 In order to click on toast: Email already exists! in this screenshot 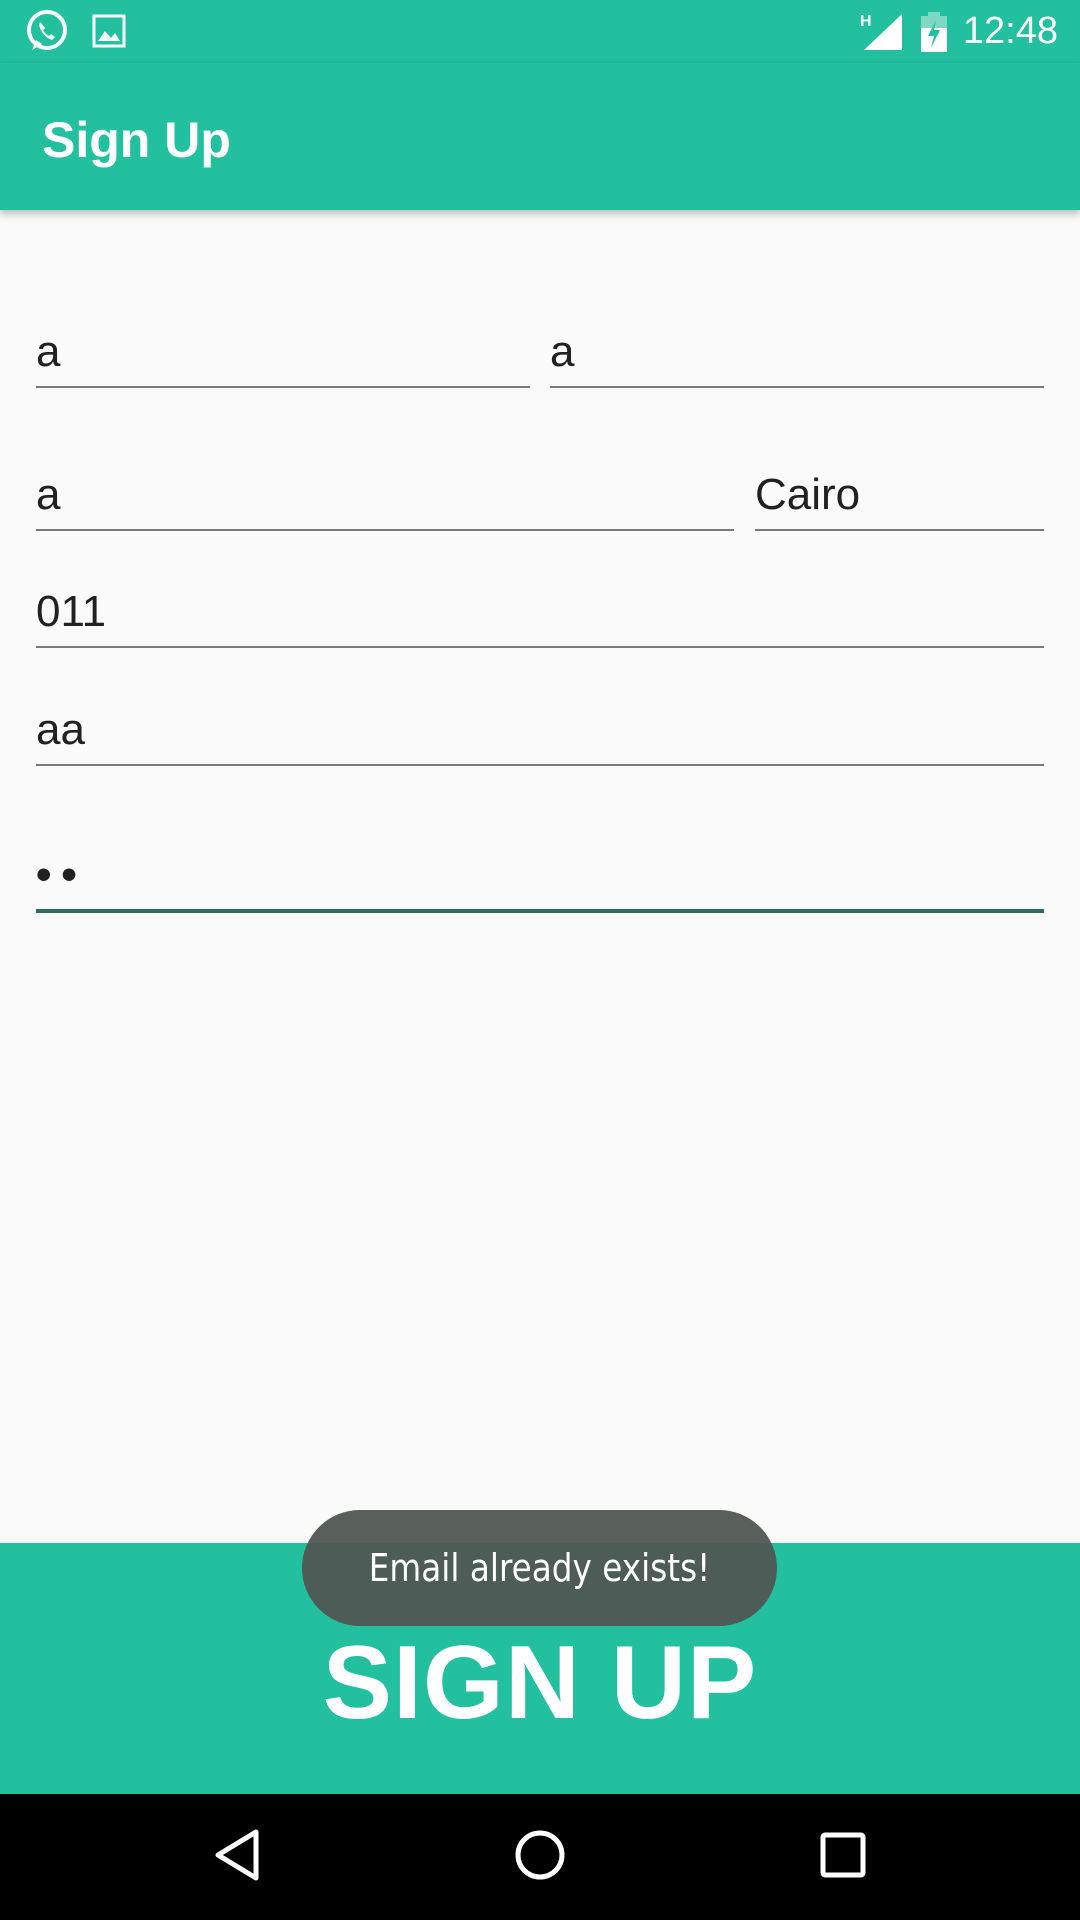, I will do `click(539, 1568)`.